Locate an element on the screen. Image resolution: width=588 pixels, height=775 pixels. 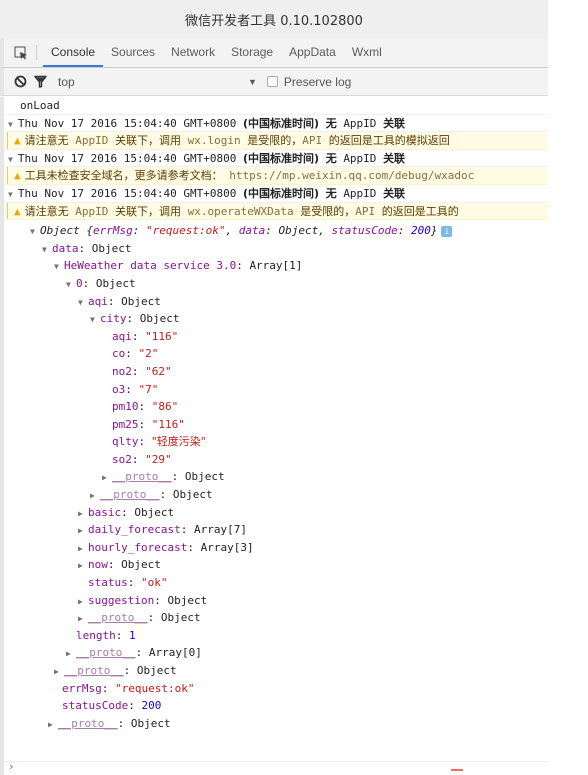
tree-prop-pm25: pm25: "116" is located at coordinates (148, 424).